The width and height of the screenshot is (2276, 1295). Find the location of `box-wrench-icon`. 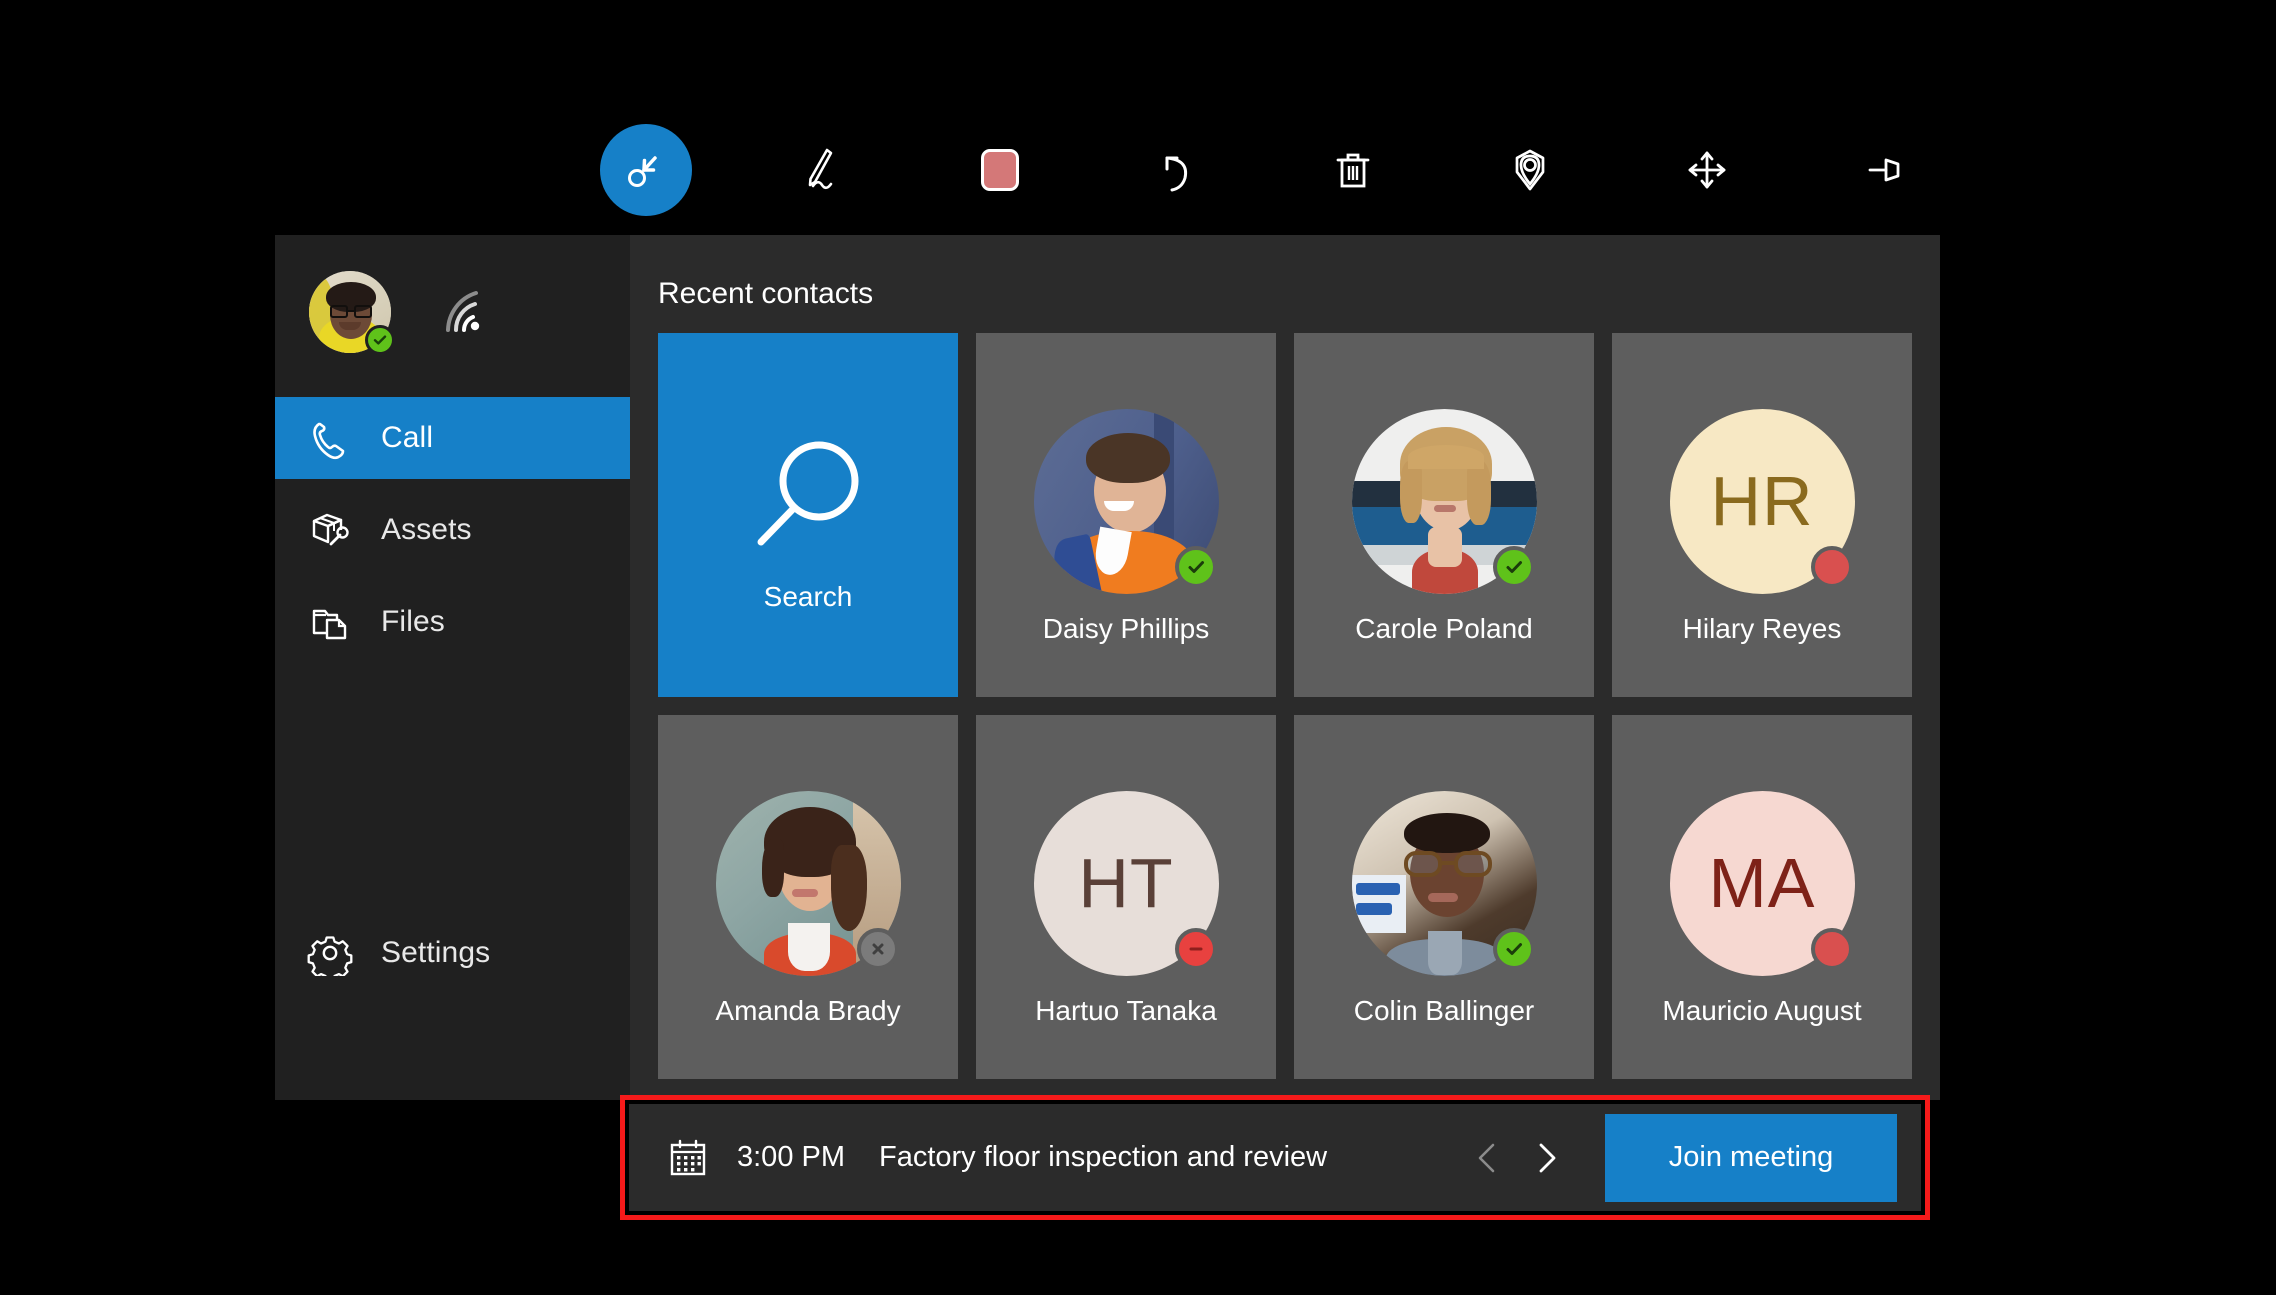

box-wrench-icon is located at coordinates (330, 529).